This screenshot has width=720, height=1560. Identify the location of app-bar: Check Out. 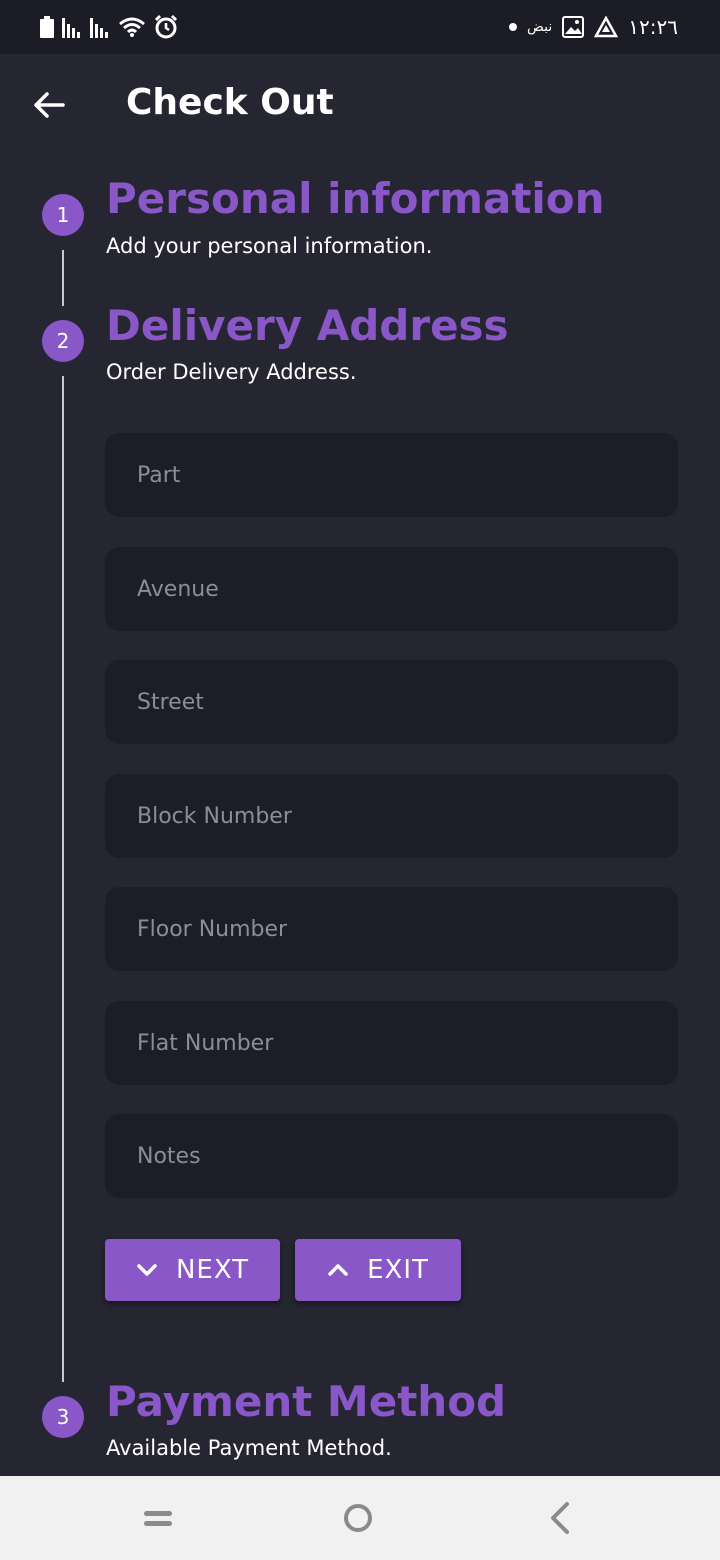
(360, 103).